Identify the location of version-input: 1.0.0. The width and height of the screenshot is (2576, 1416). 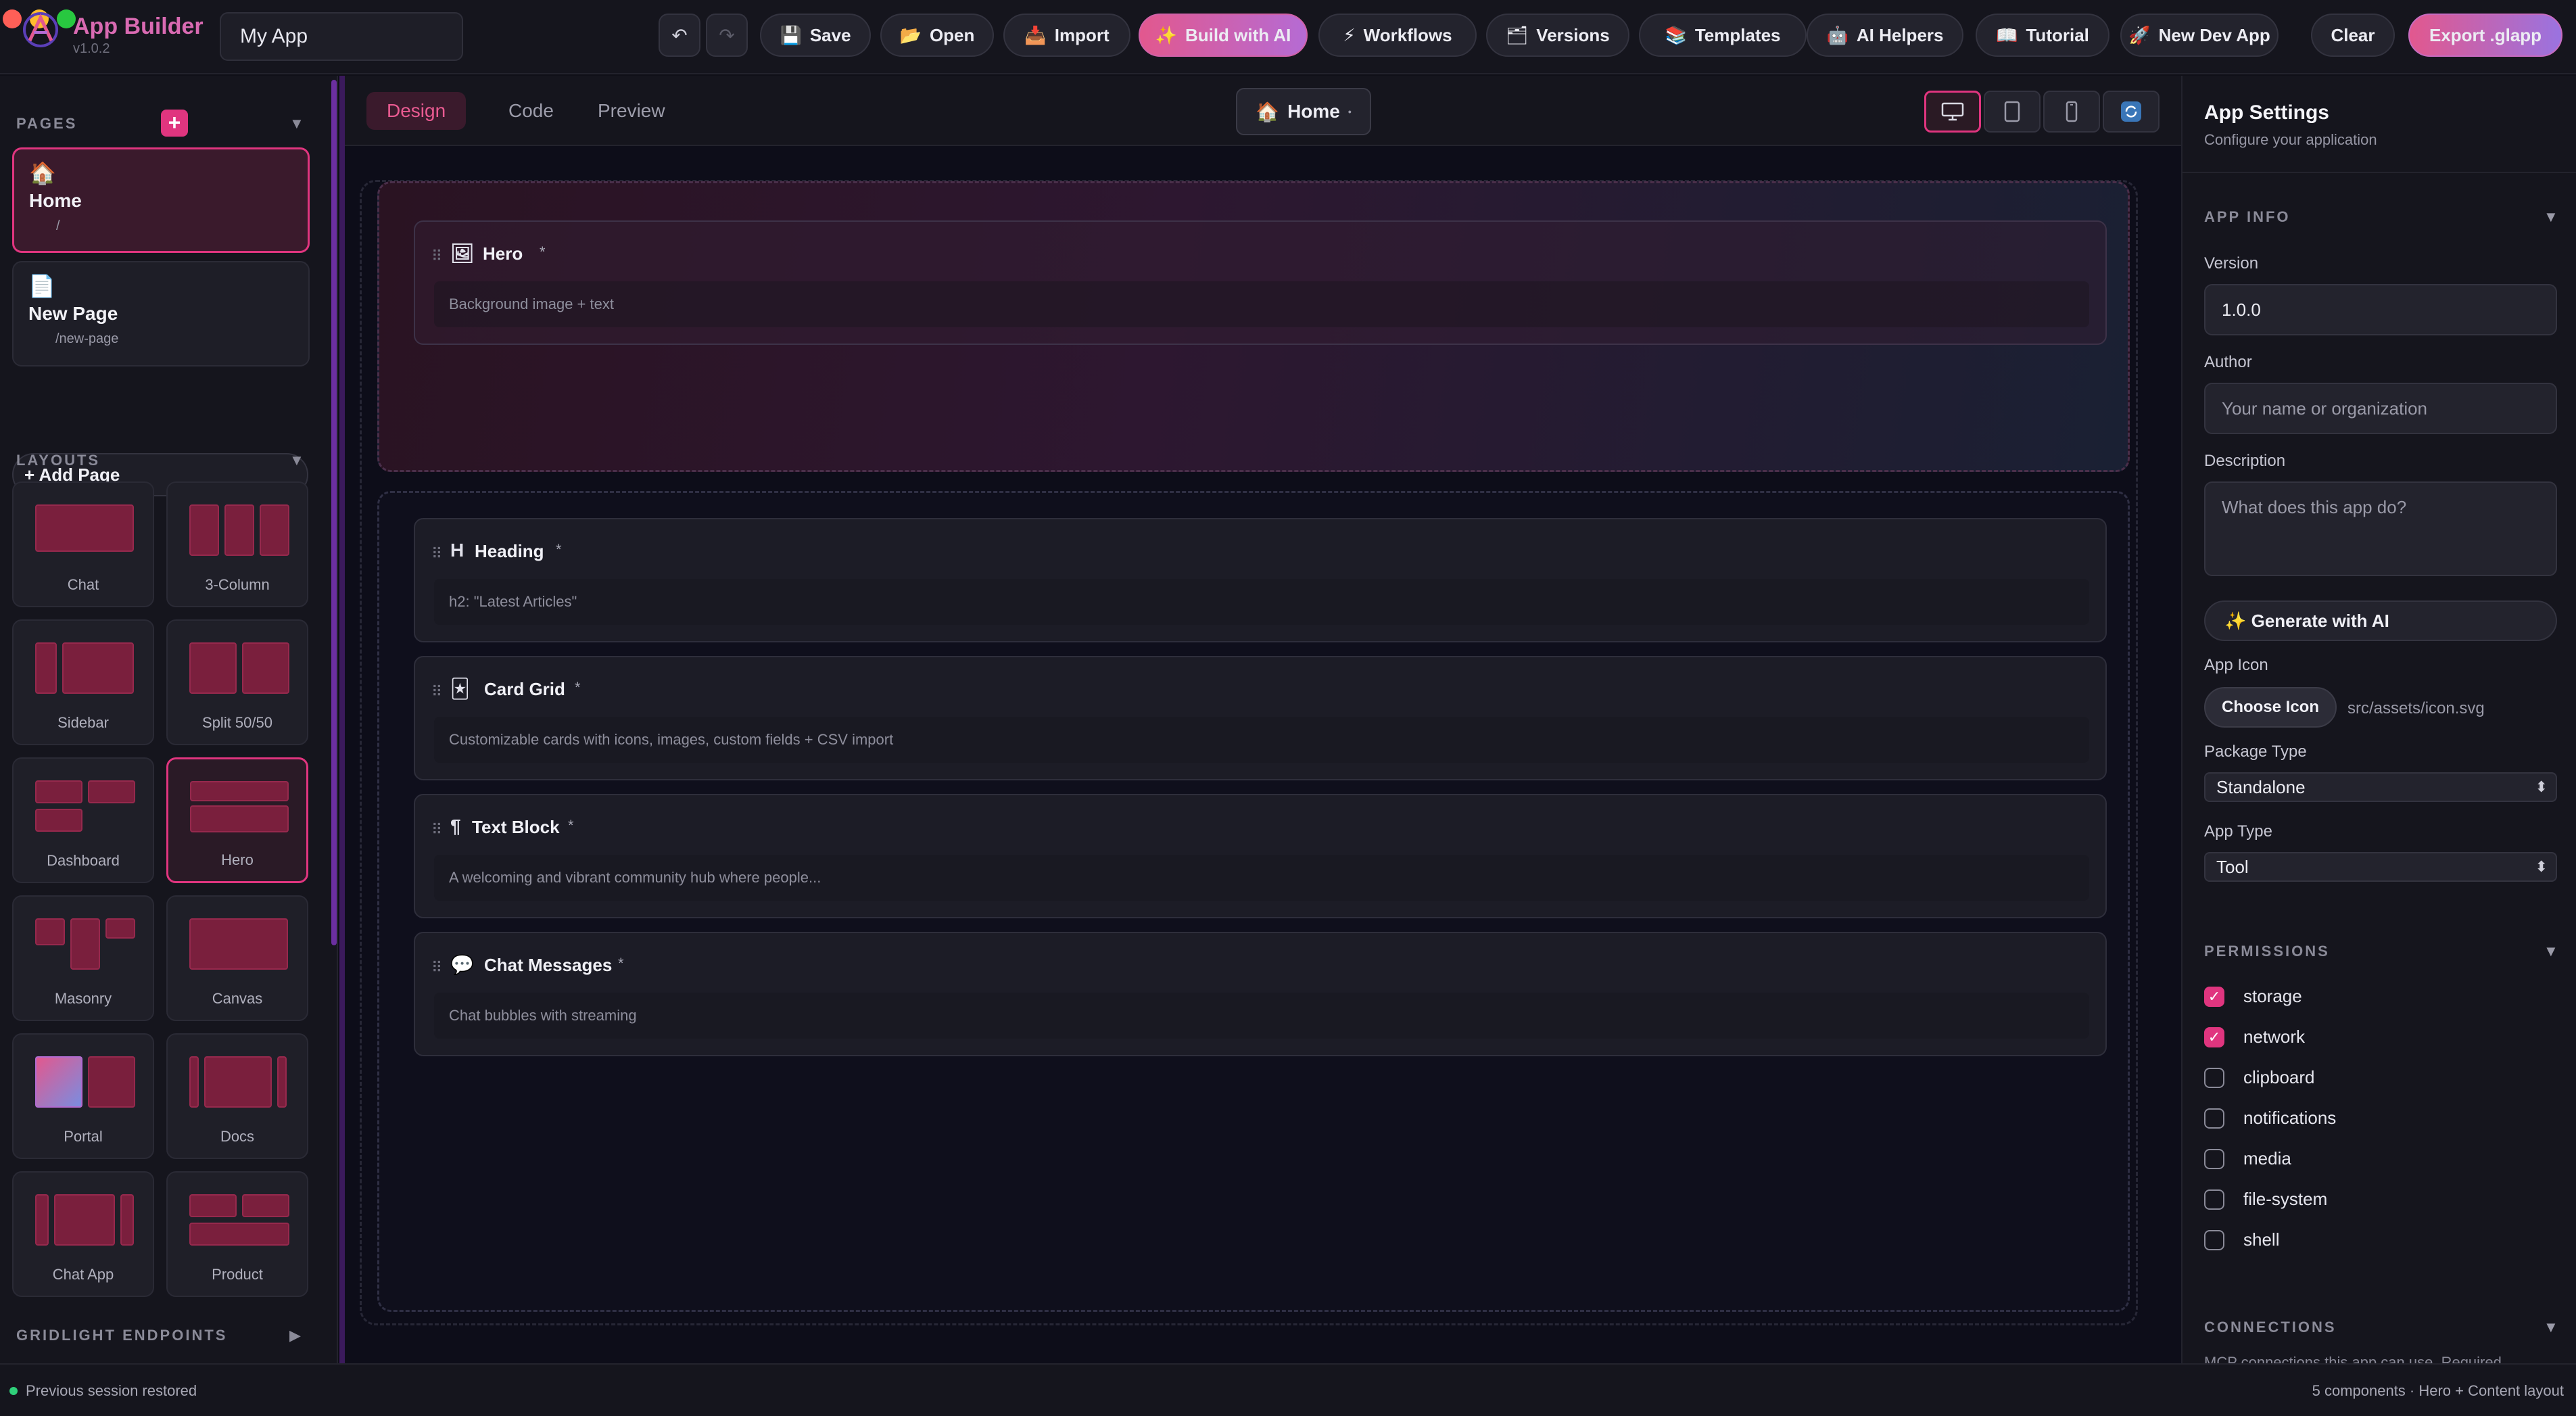
(2380, 309).